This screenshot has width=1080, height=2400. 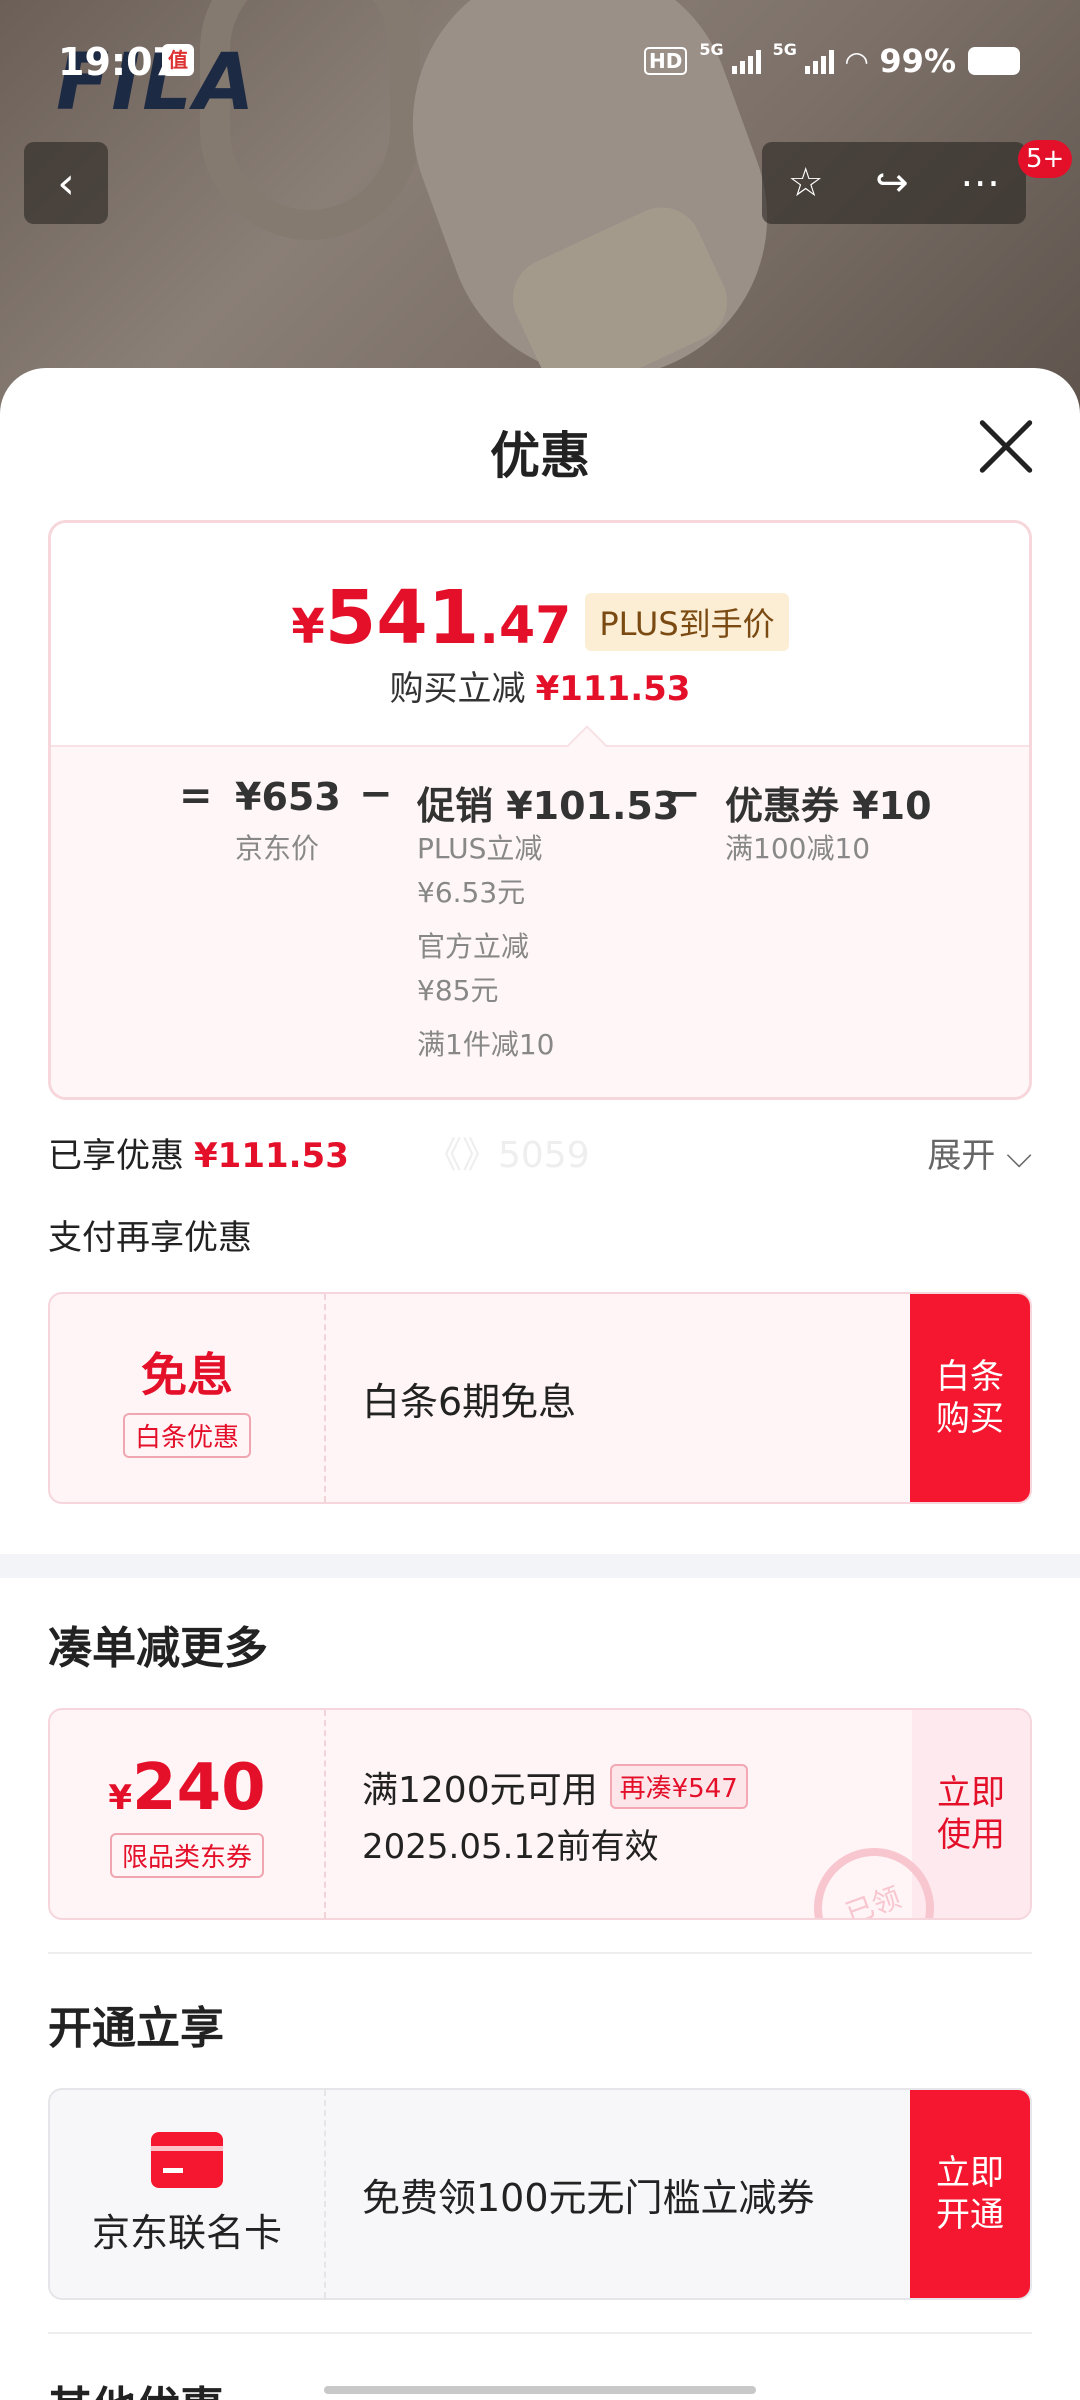 I want to click on baitiao-tag: 白条优惠, so click(x=186, y=1435).